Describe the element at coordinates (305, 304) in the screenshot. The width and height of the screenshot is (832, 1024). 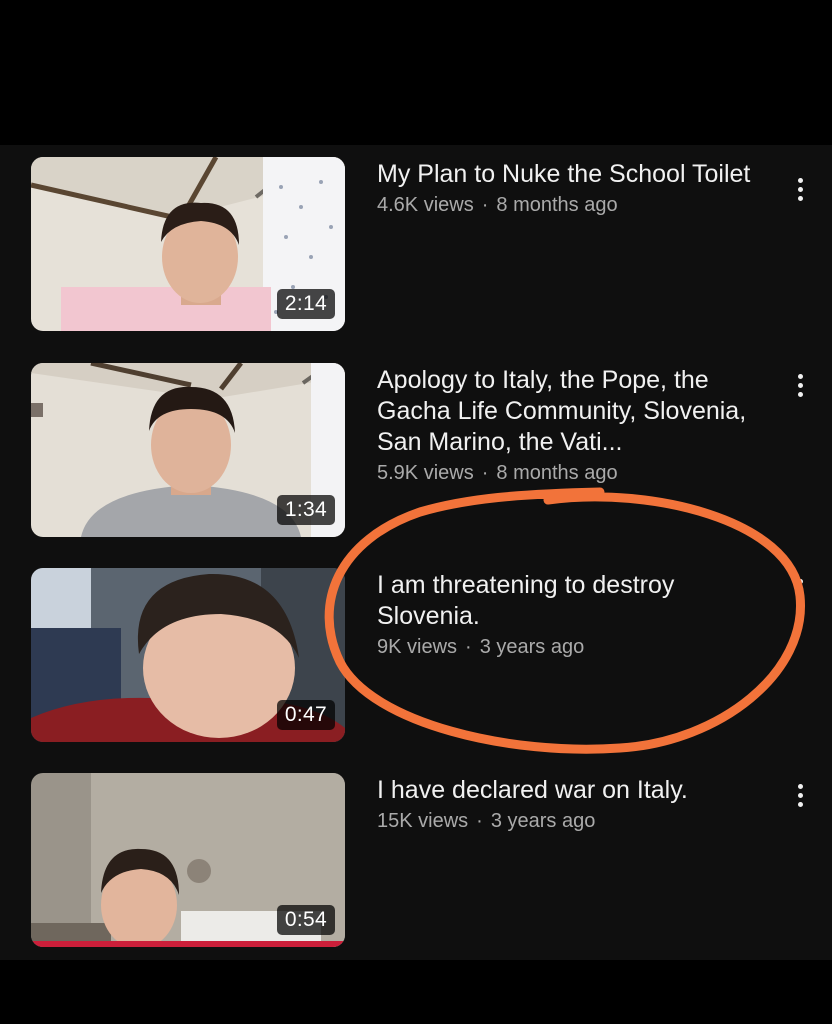
I see `video-duration: 2:14` at that location.